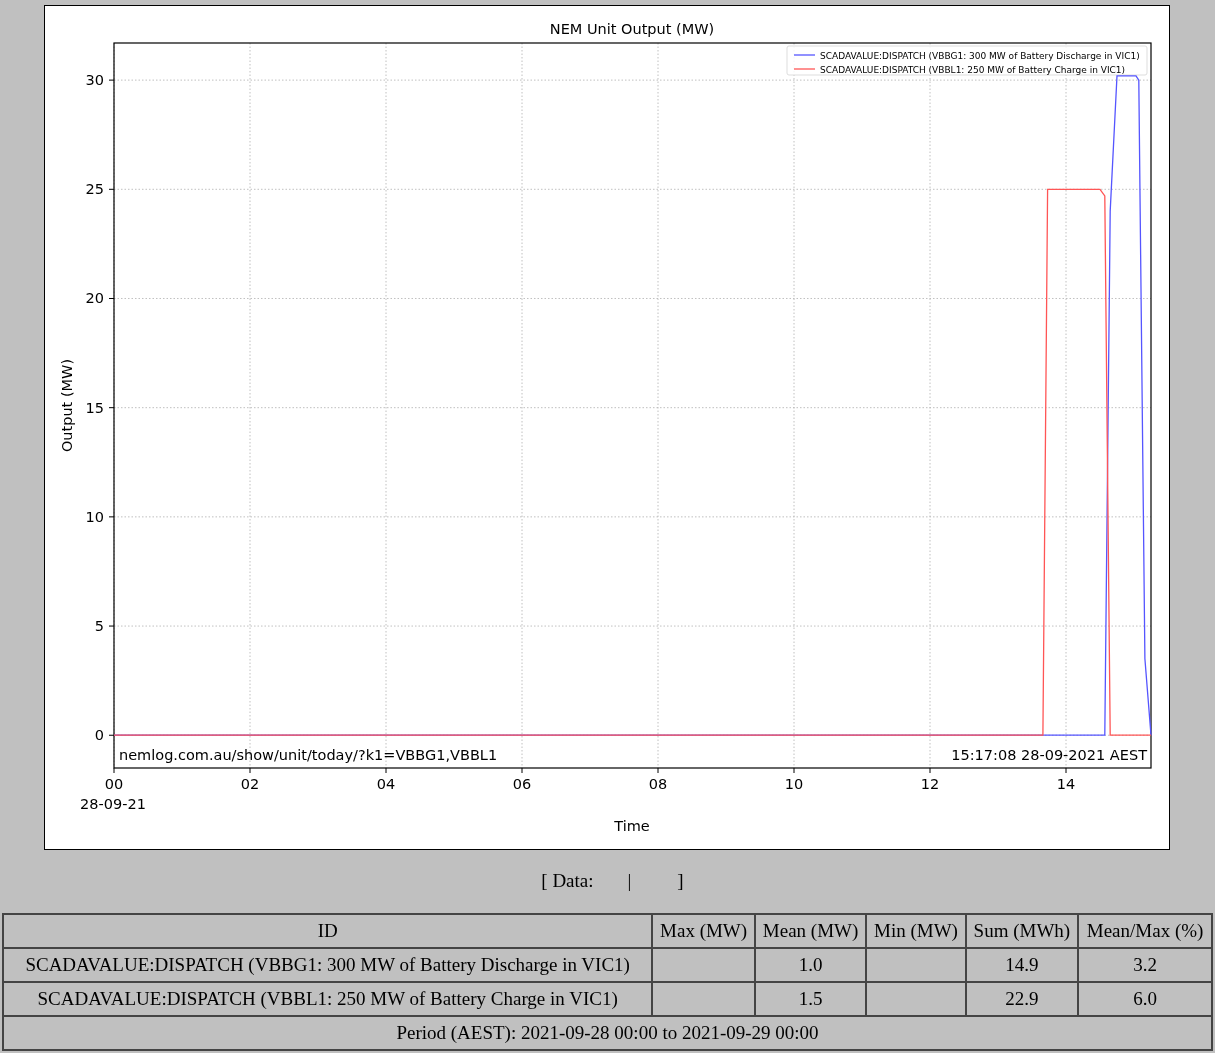 The width and height of the screenshot is (1215, 1053). Describe the element at coordinates (94, 516) in the screenshot. I see `y-tick-label: 10` at that location.